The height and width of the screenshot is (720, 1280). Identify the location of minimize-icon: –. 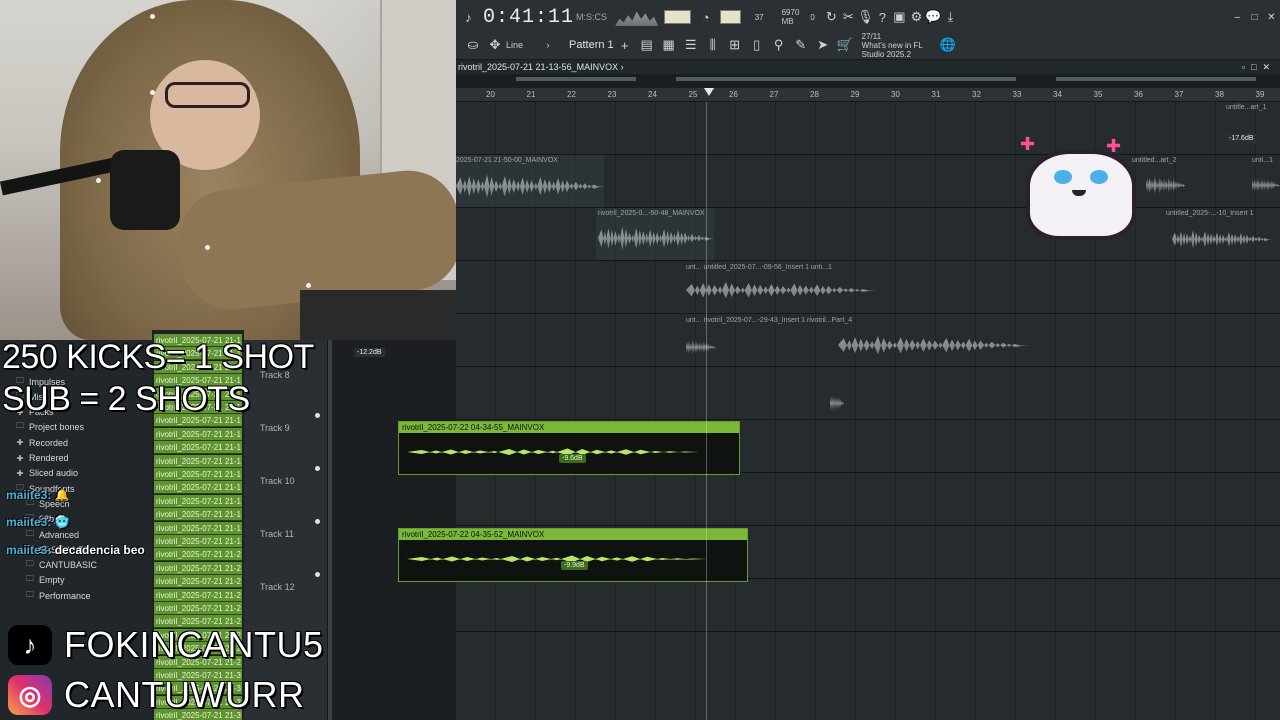
(1237, 17).